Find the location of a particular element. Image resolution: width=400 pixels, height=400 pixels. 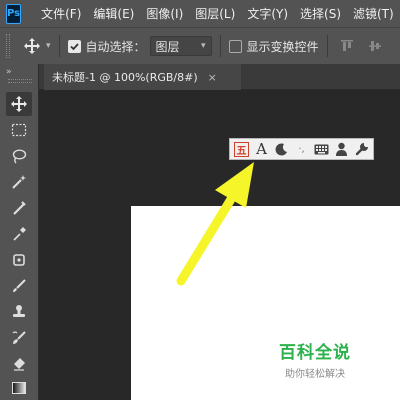

move-tool is located at coordinates (19, 104).